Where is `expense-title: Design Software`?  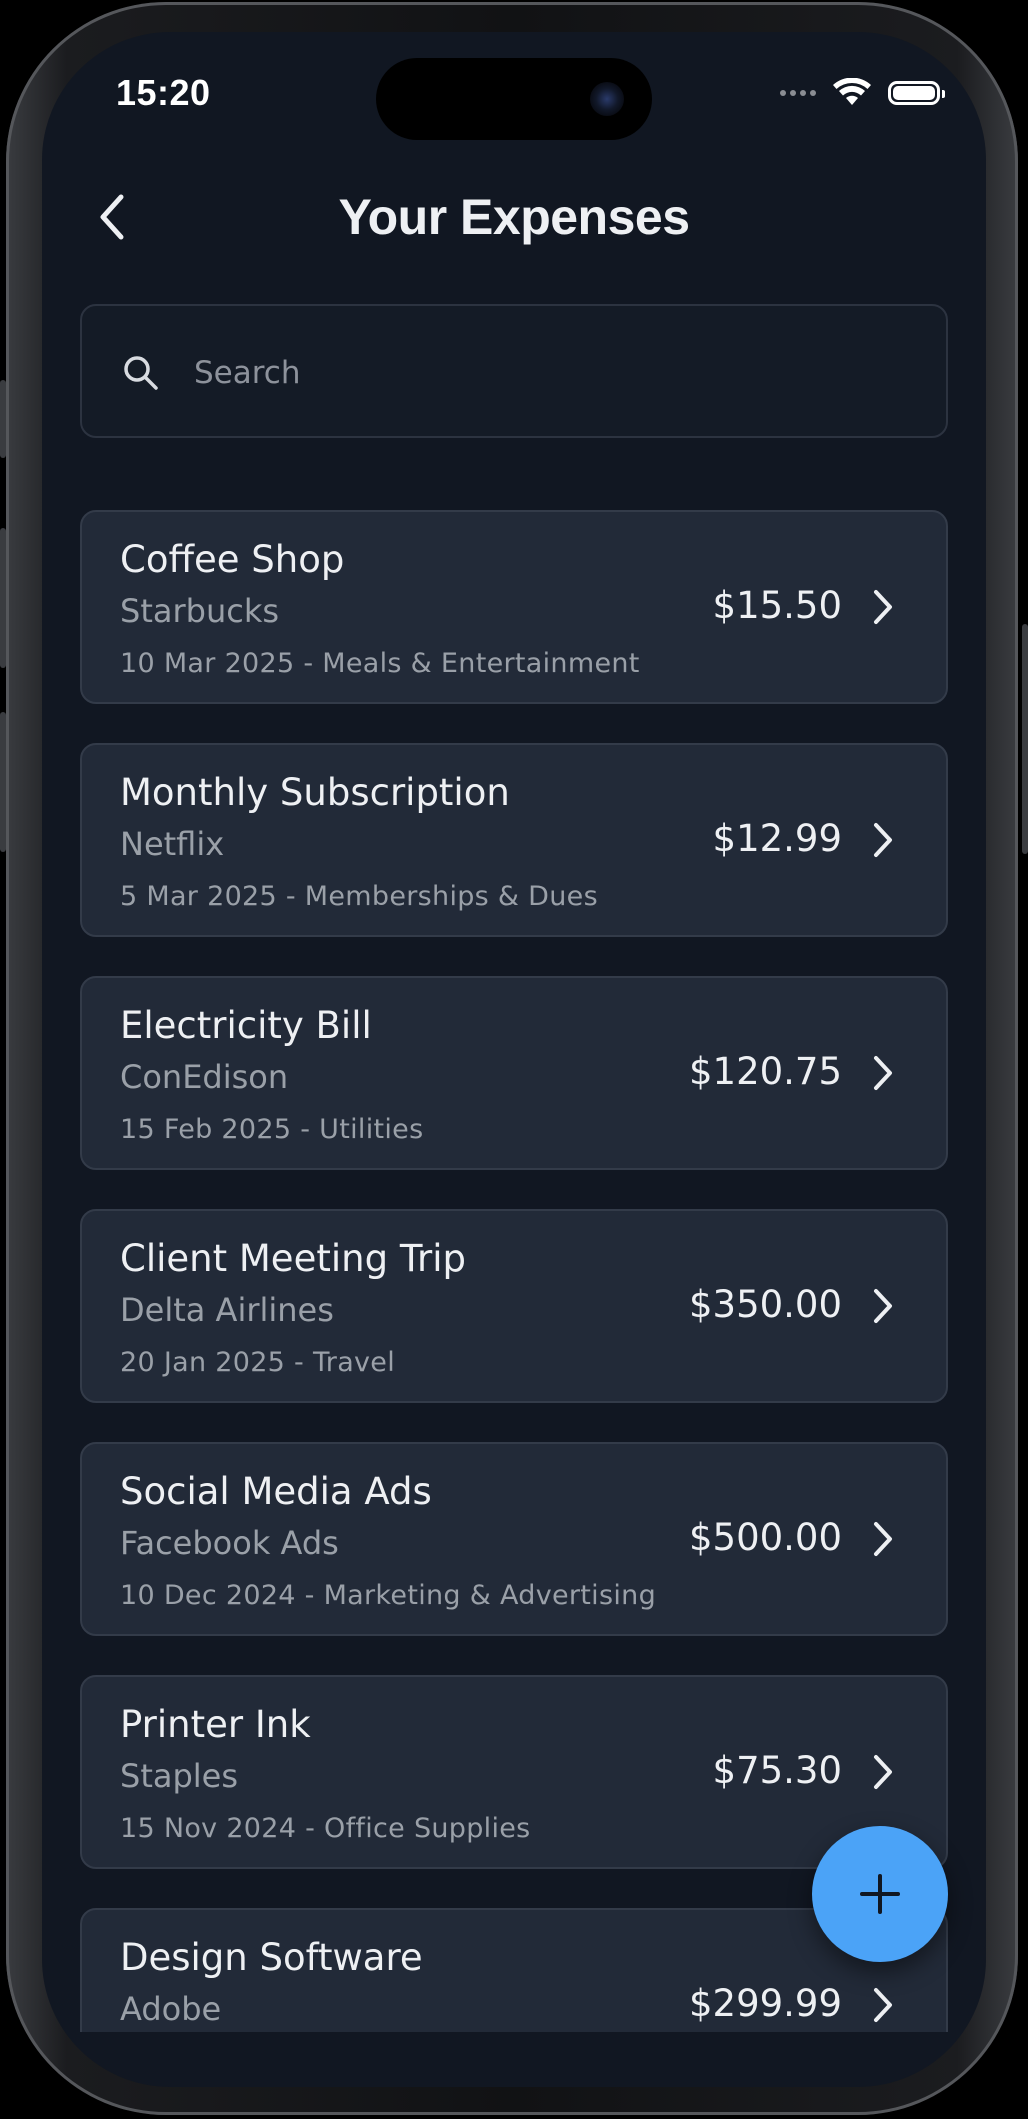
expense-title: Design Software is located at coordinates (271, 1957).